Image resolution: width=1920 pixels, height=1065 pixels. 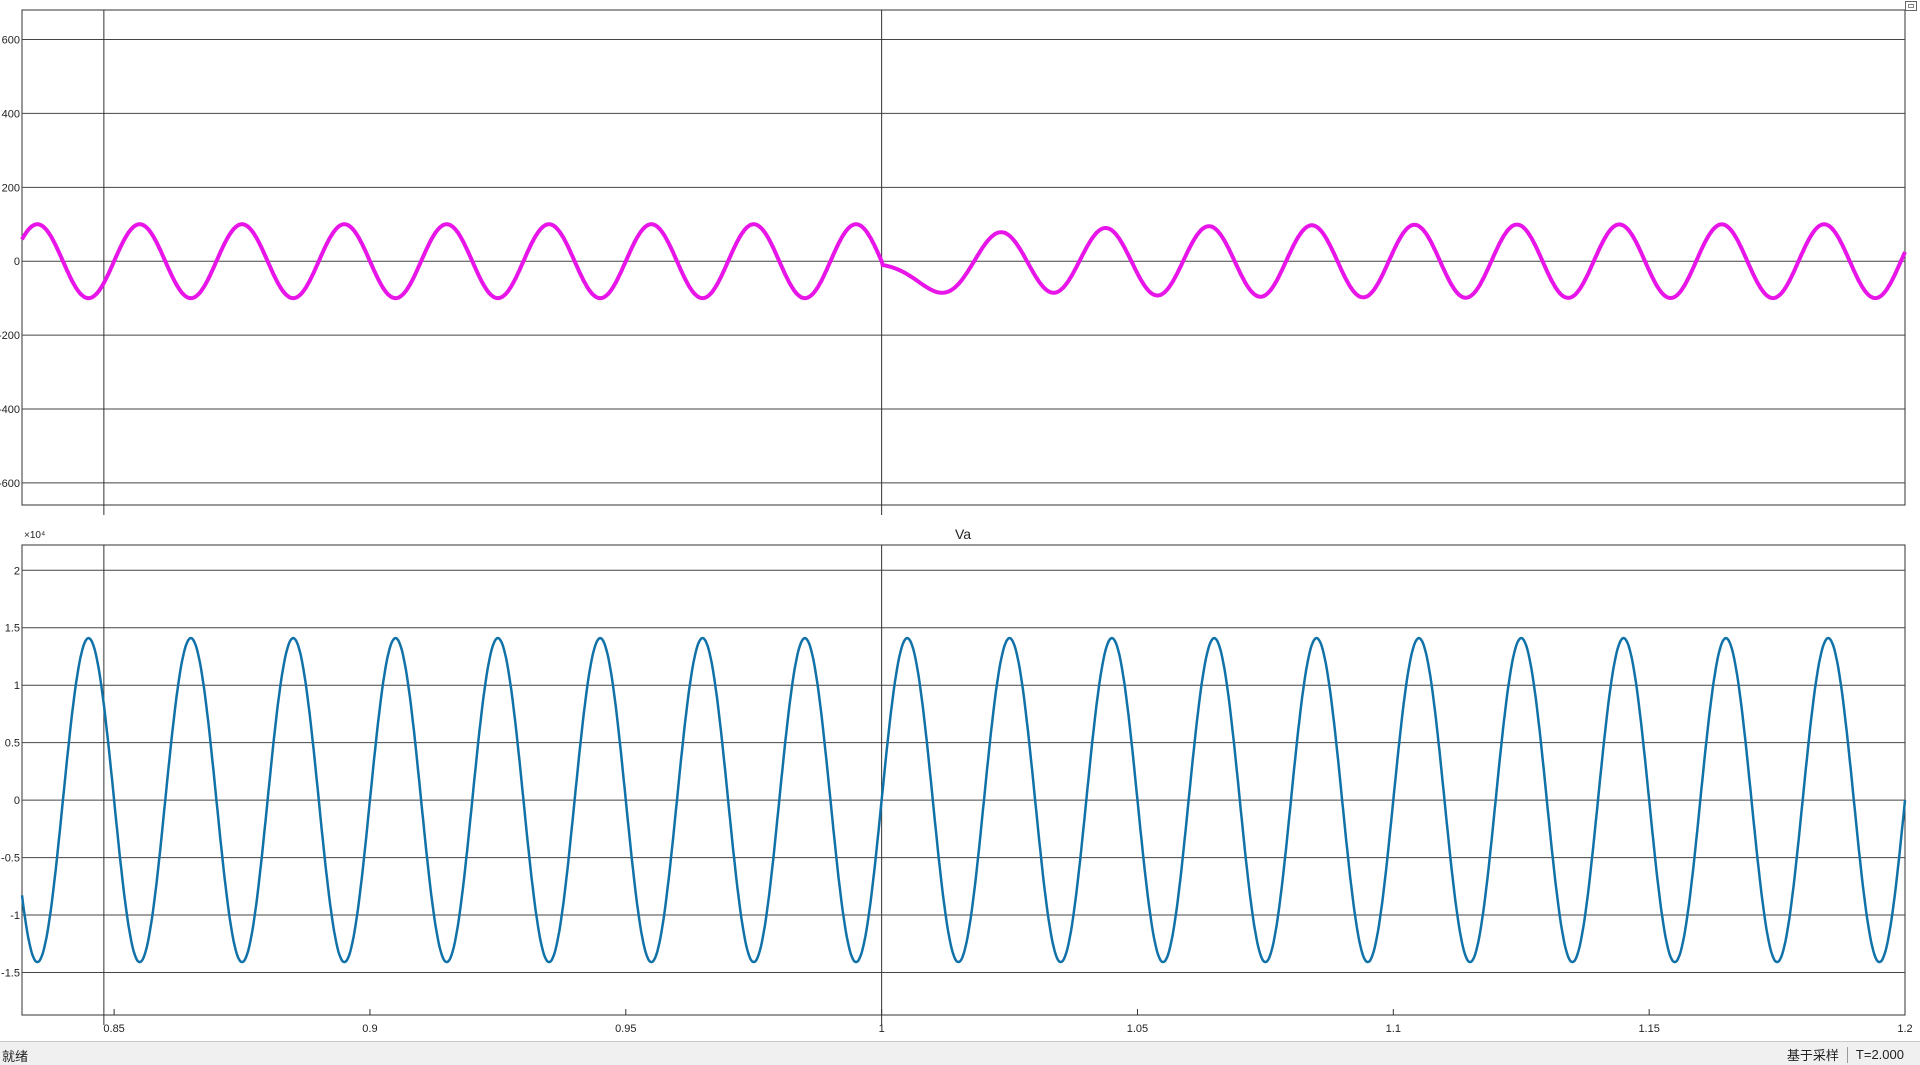 What do you see at coordinates (15, 1056) in the screenshot?
I see `status-ready-text: 就绪` at bounding box center [15, 1056].